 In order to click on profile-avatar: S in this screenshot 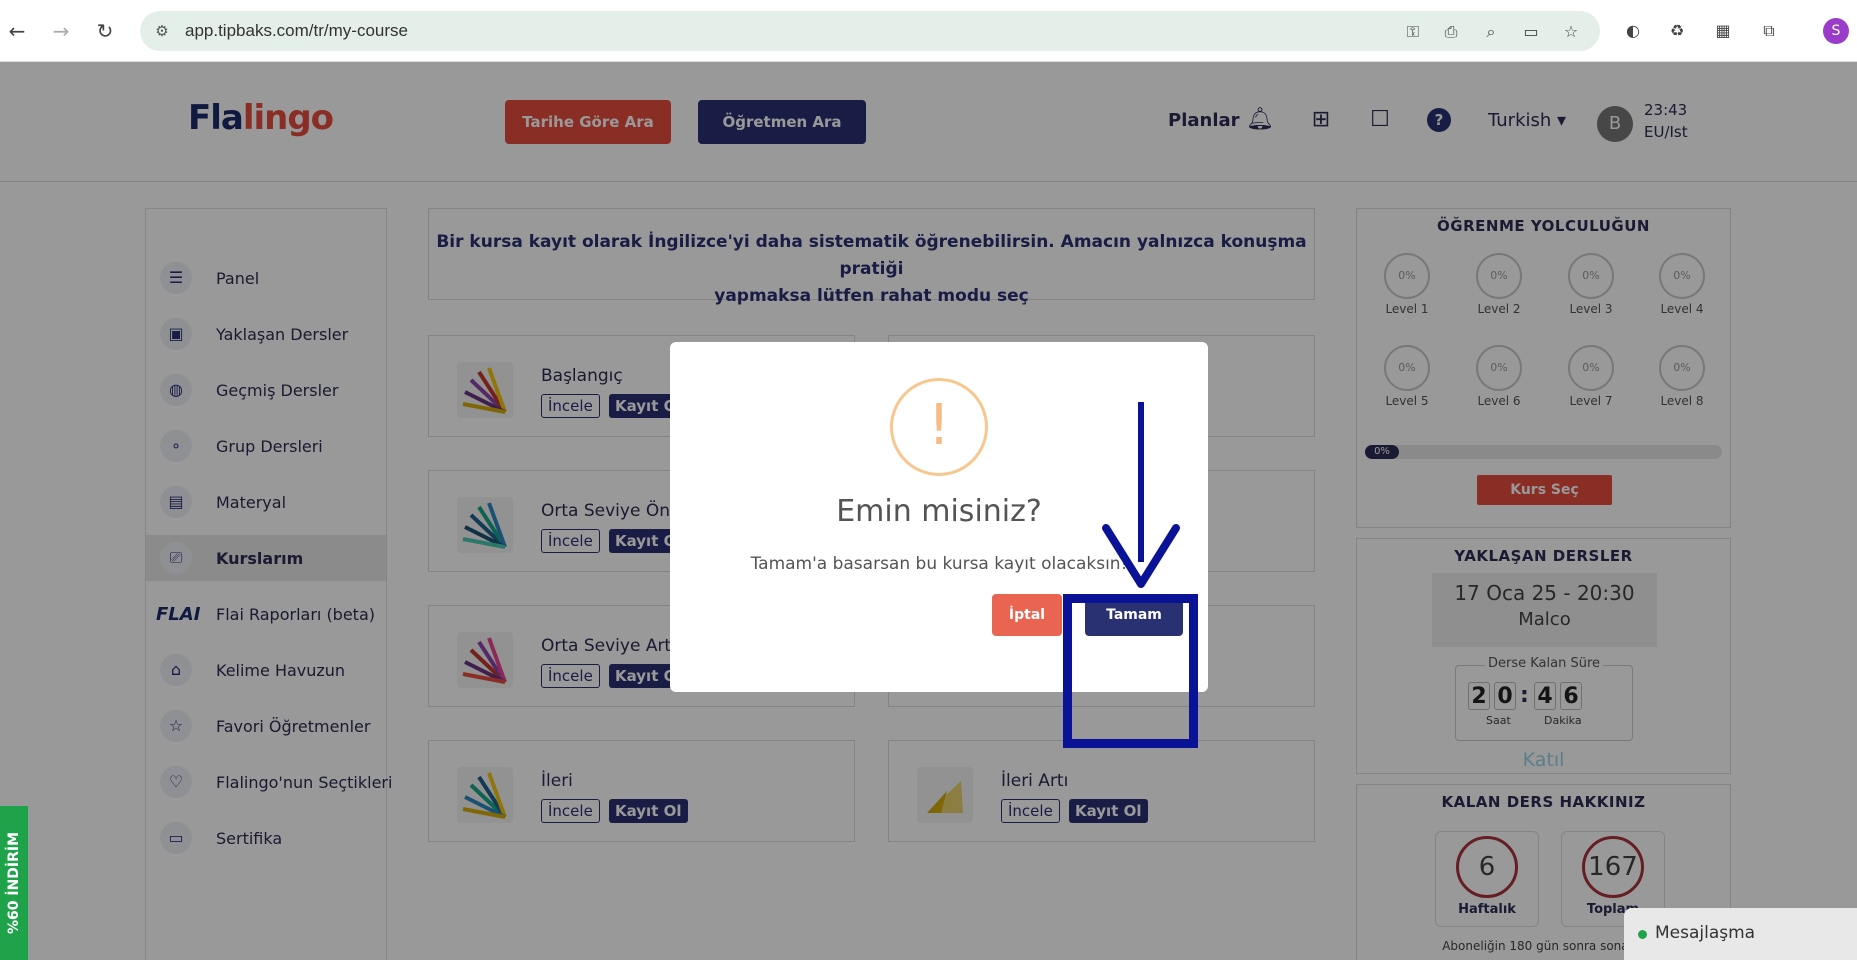, I will do `click(1836, 31)`.